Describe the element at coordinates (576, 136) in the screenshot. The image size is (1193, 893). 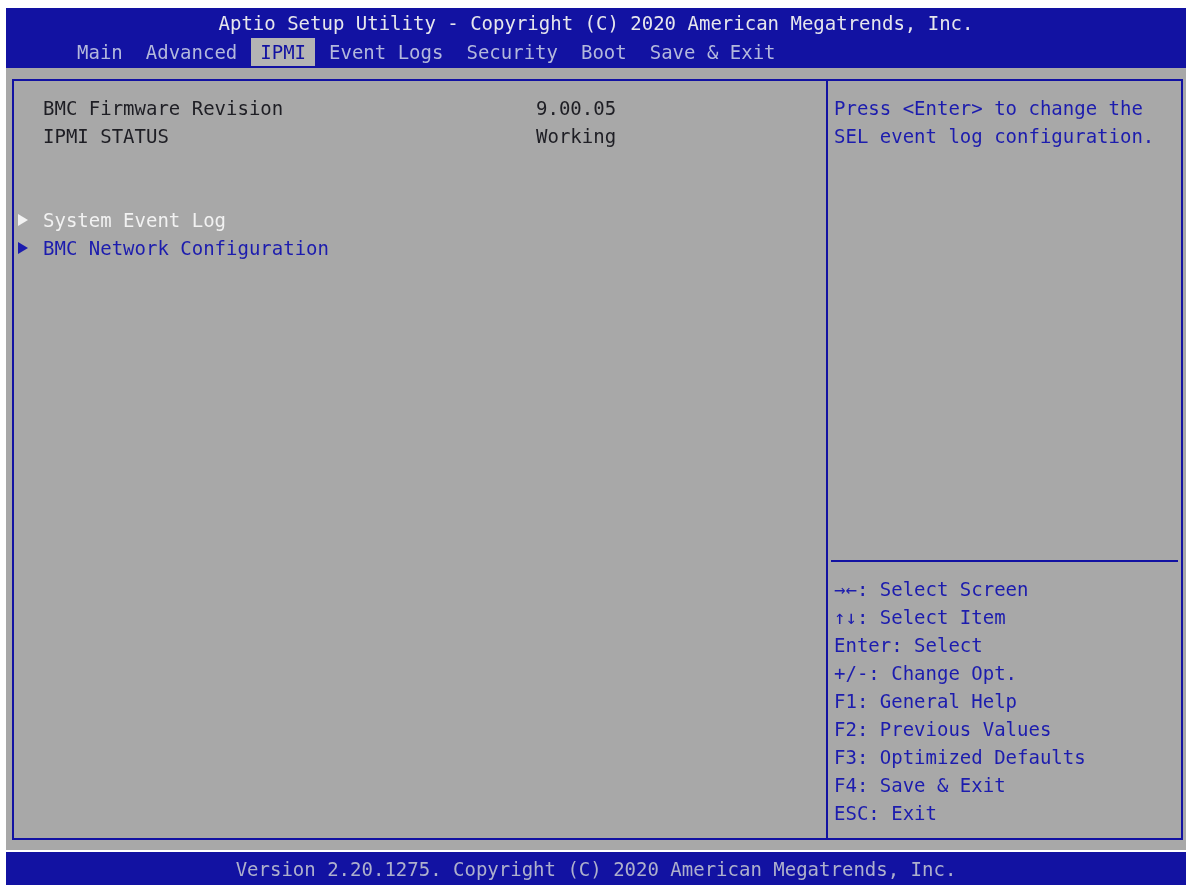
I see `setting-value: Working` at that location.